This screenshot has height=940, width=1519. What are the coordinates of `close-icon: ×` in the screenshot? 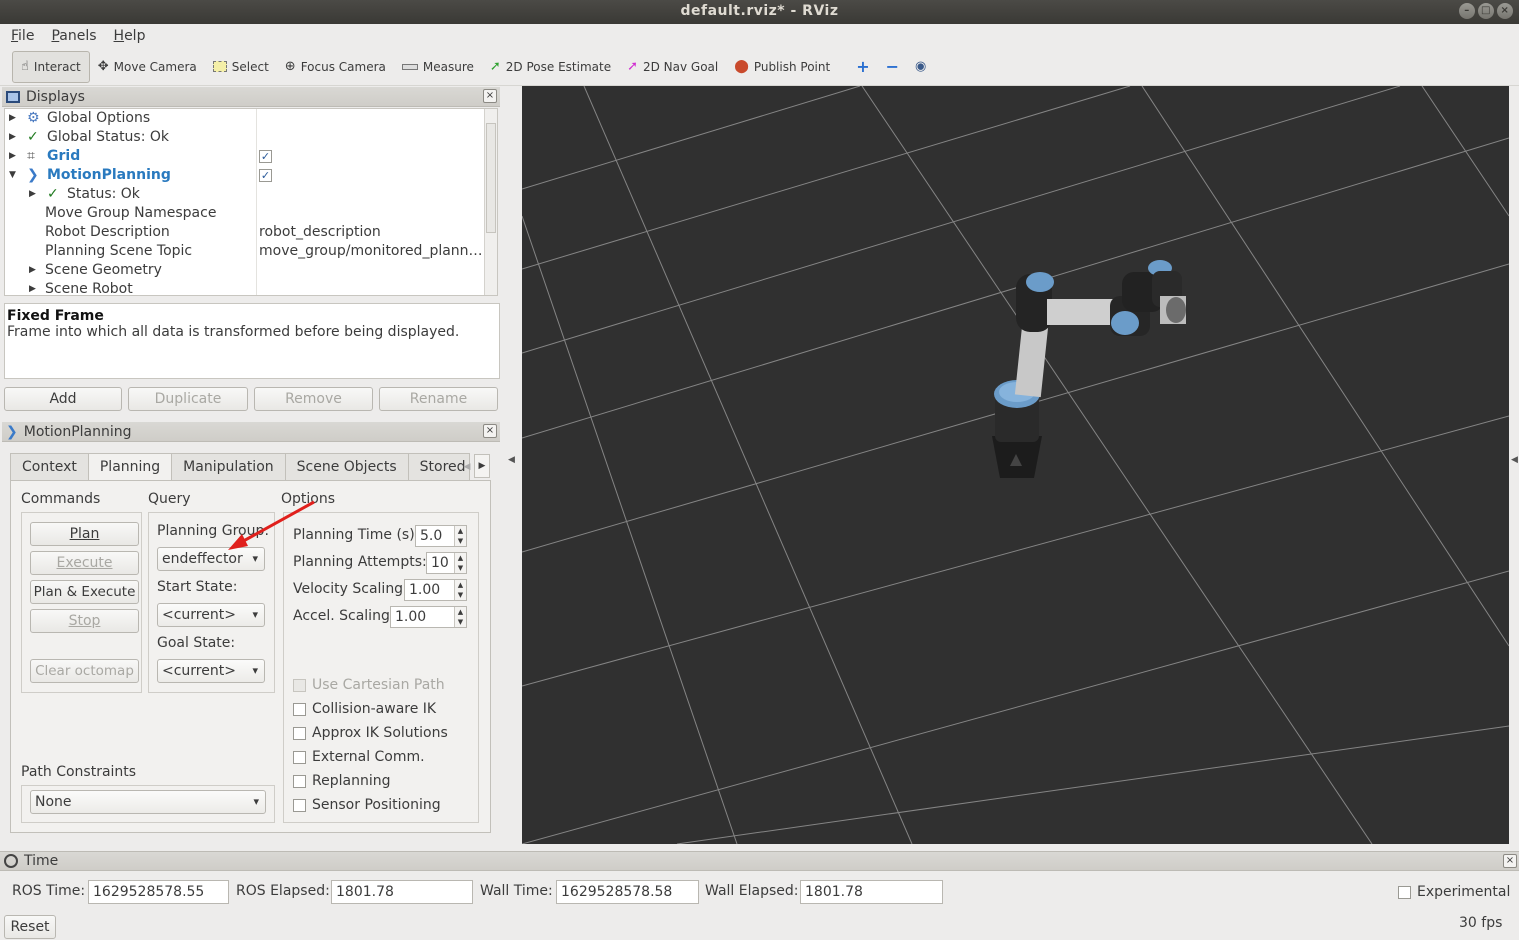 It's located at (1505, 11).